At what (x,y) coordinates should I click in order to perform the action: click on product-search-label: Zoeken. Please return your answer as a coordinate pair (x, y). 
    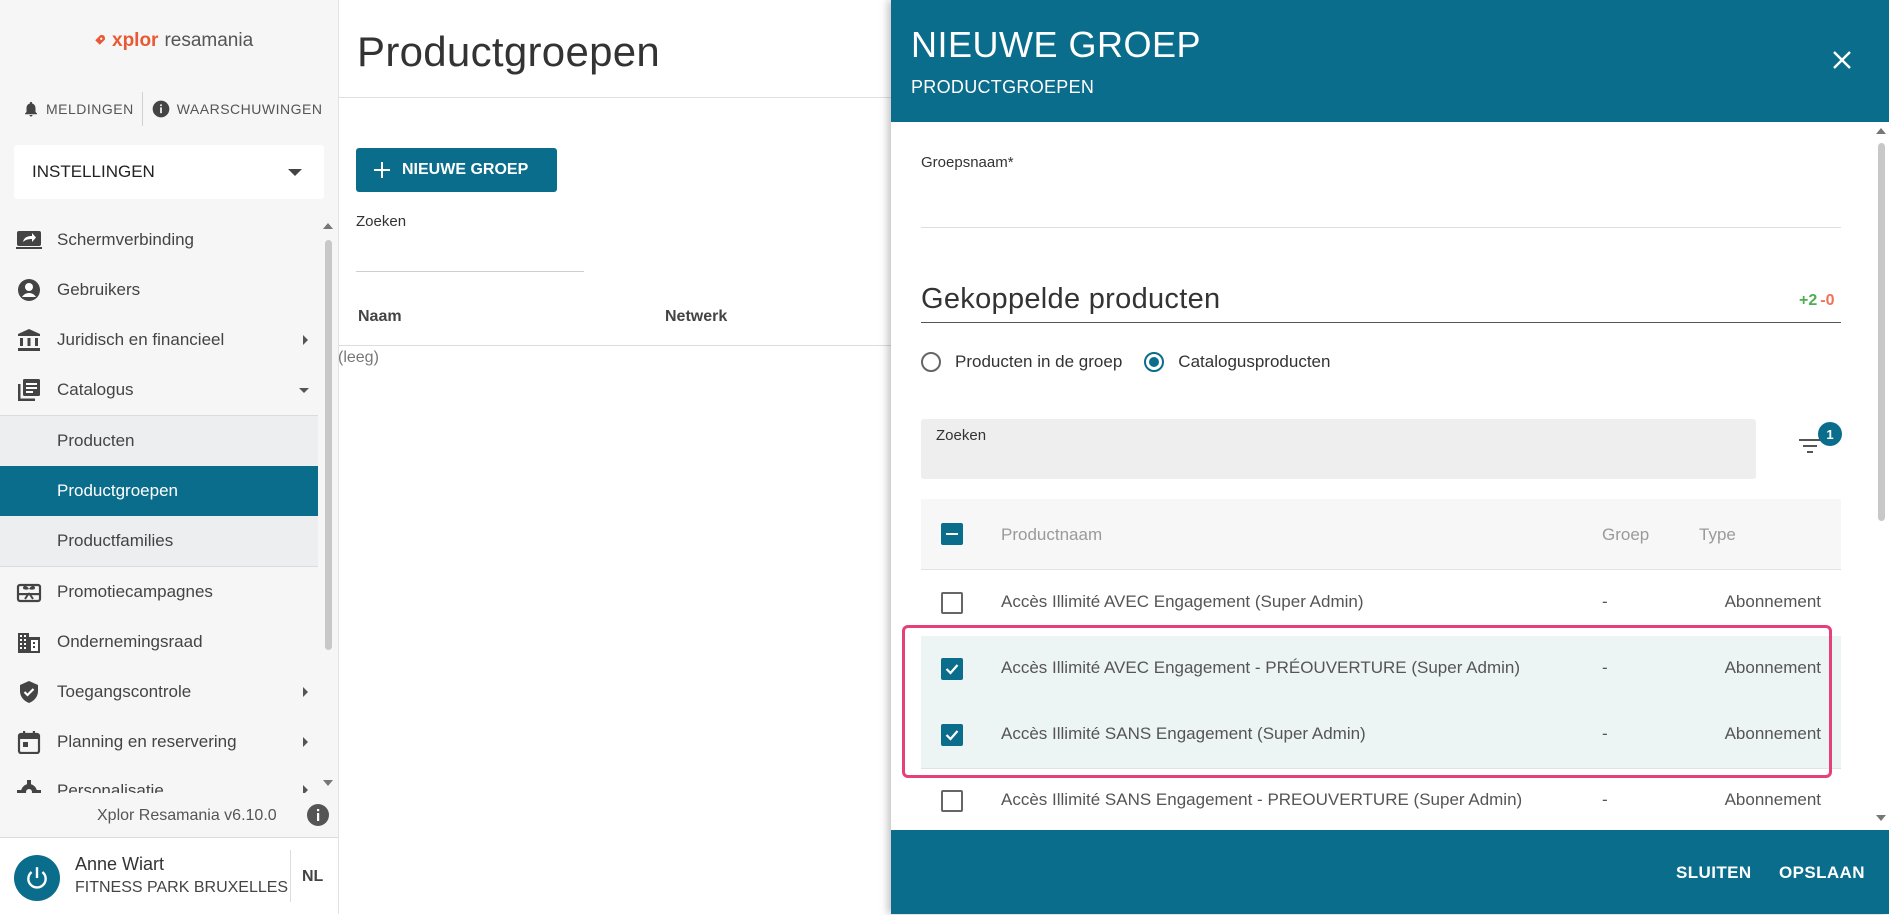
    Looking at the image, I should click on (961, 435).